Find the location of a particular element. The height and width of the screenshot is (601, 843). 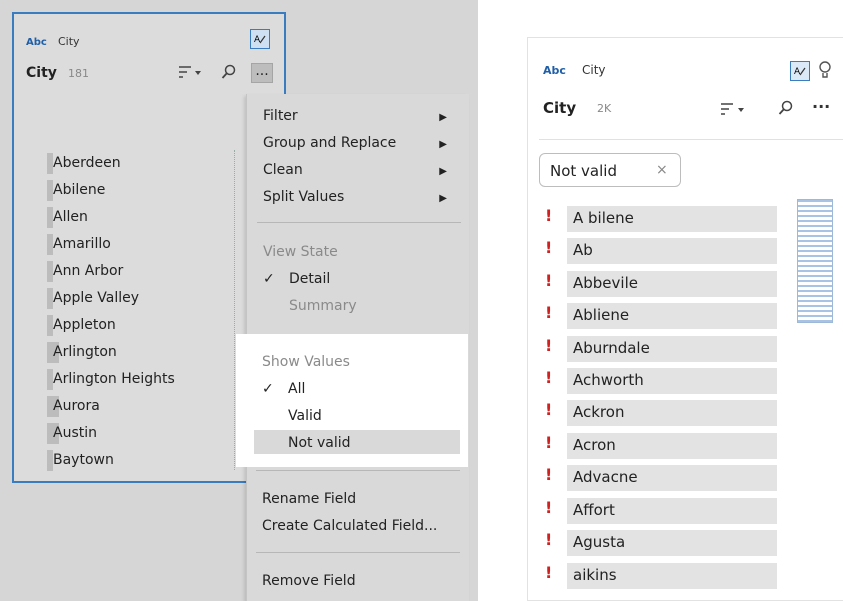

mini-histogram is located at coordinates (815, 261).